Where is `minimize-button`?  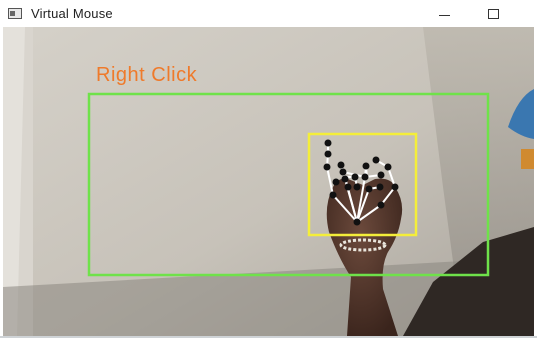
minimize-button is located at coordinates (444, 13).